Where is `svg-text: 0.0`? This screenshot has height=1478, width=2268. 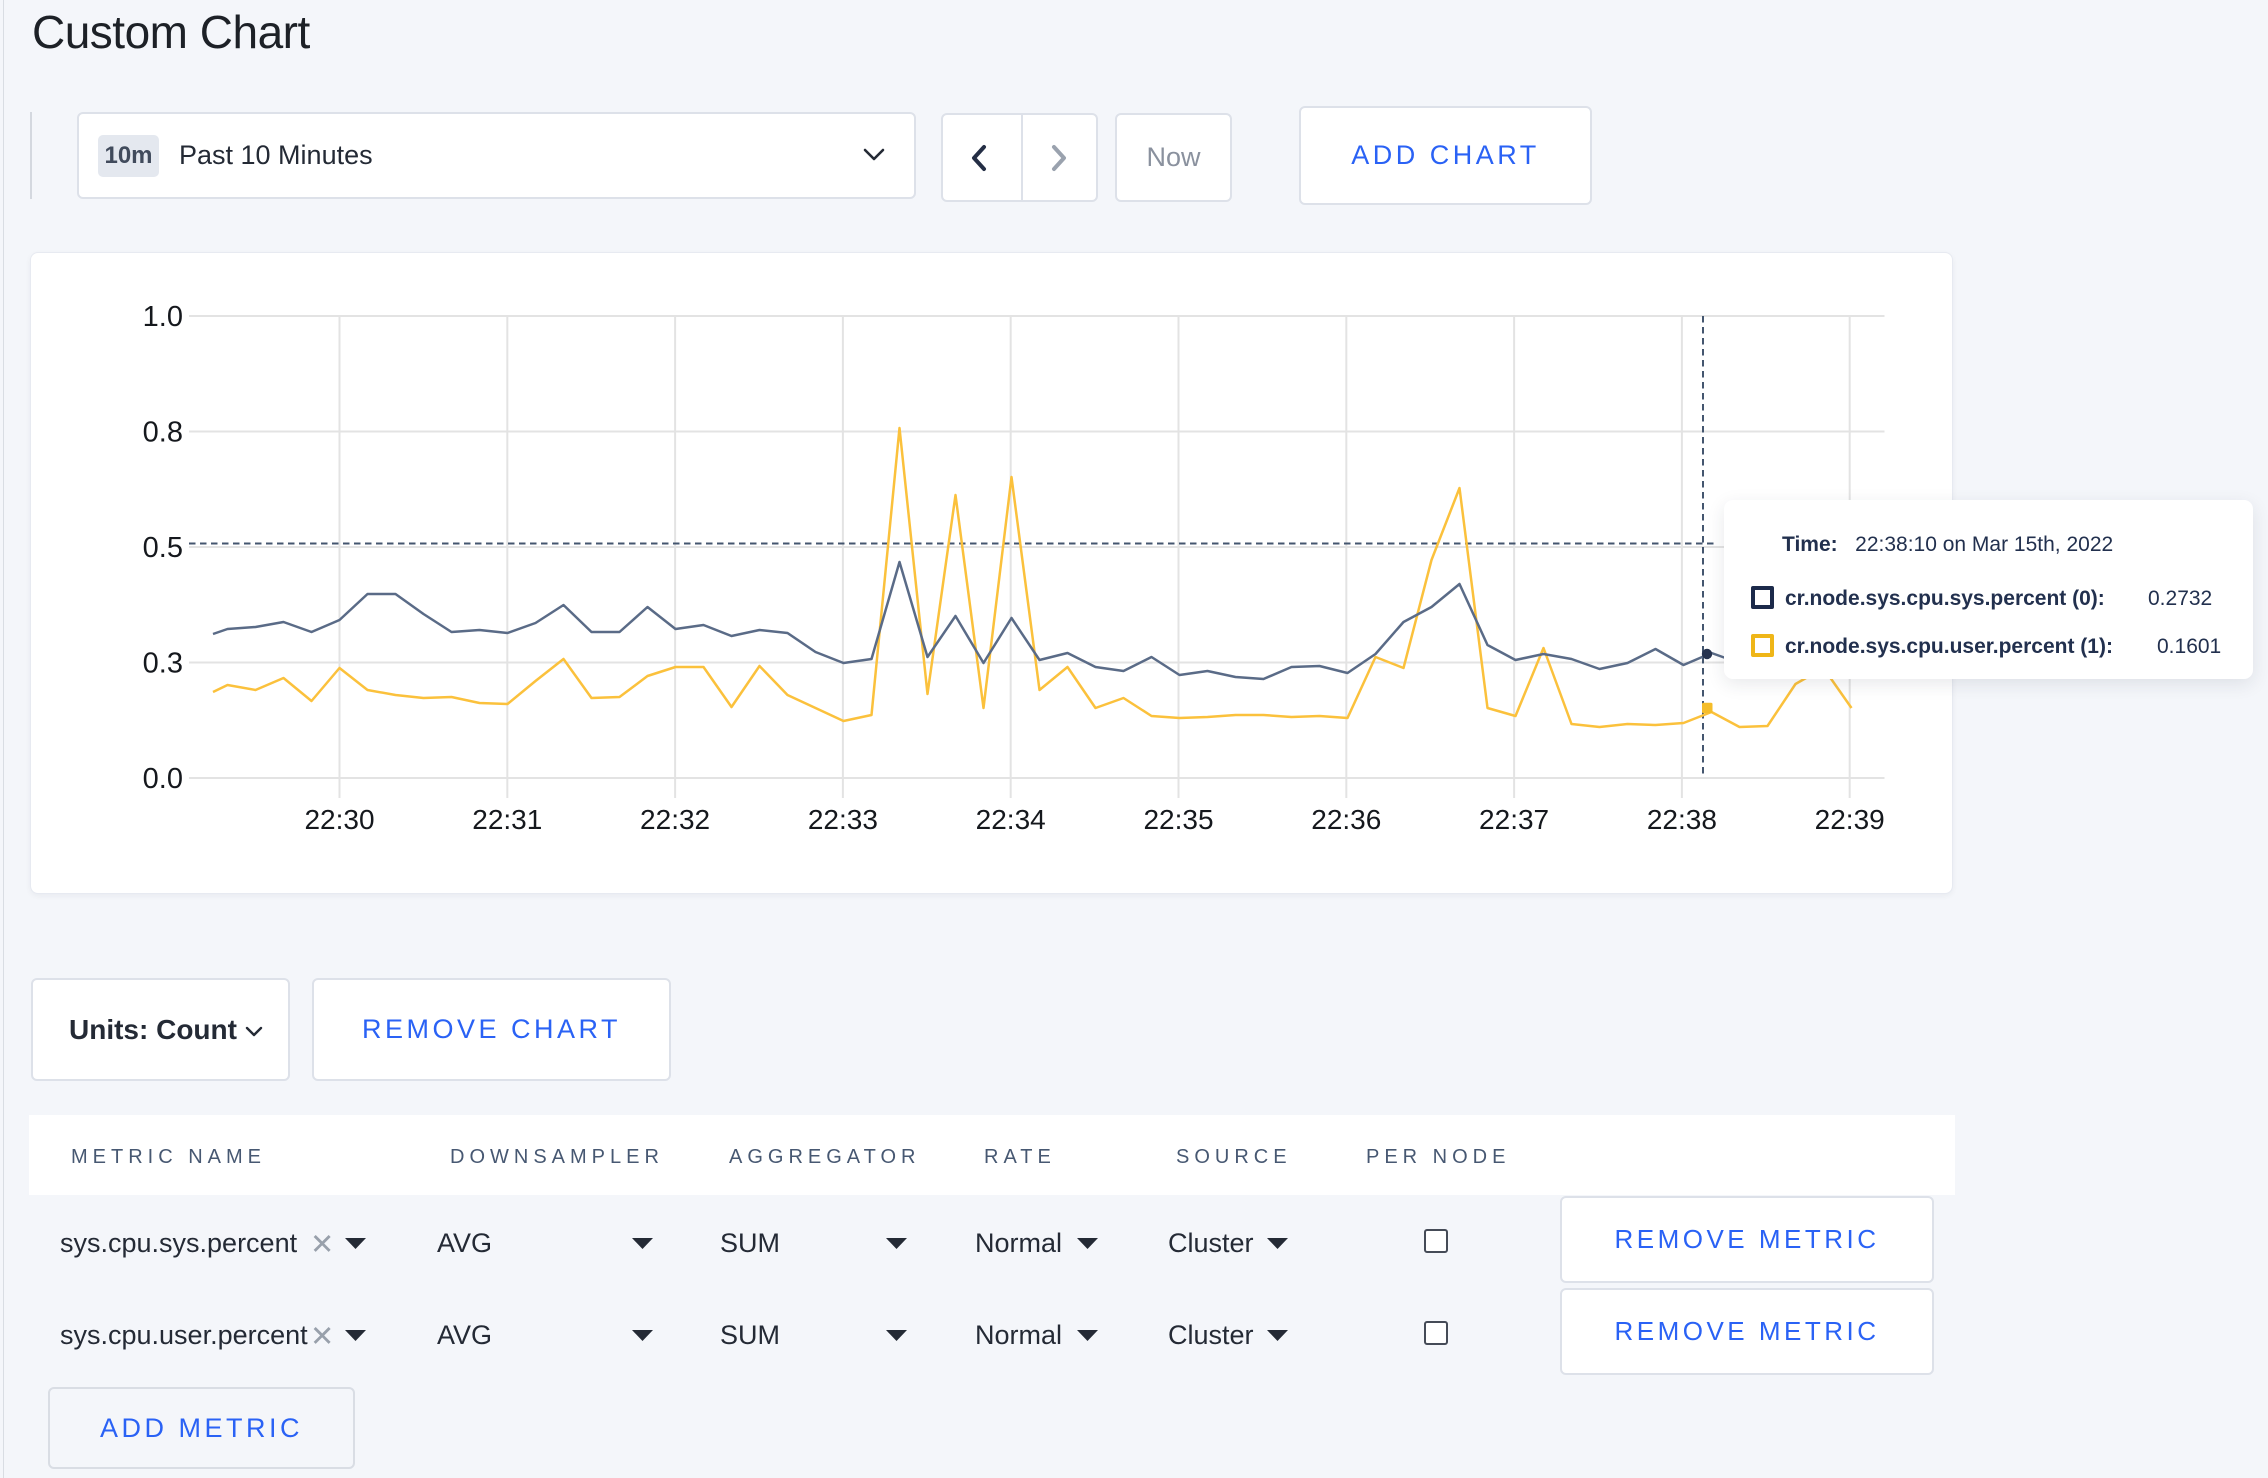
svg-text: 0.0 is located at coordinates (163, 779).